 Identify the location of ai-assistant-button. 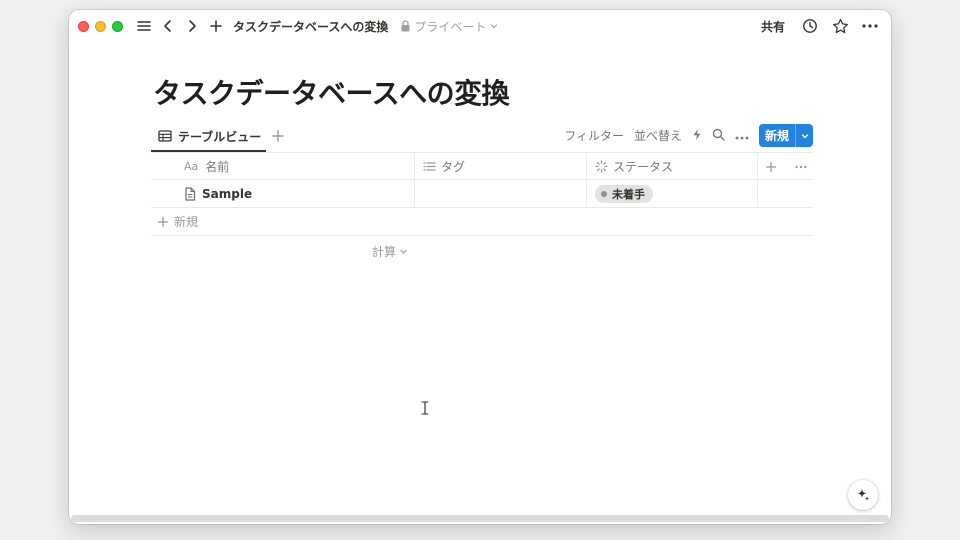
(863, 495).